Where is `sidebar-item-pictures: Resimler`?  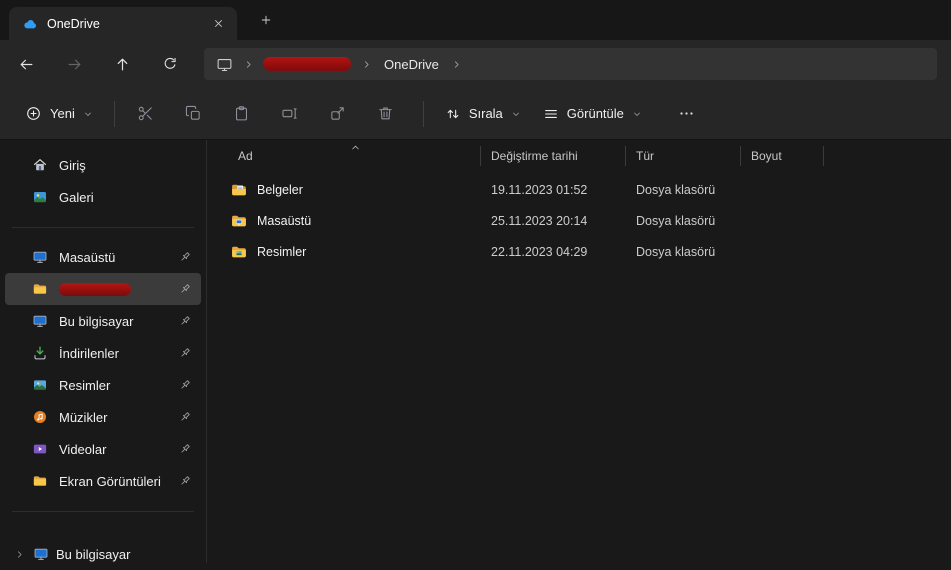
sidebar-item-pictures: Resimler is located at coordinates (103, 385).